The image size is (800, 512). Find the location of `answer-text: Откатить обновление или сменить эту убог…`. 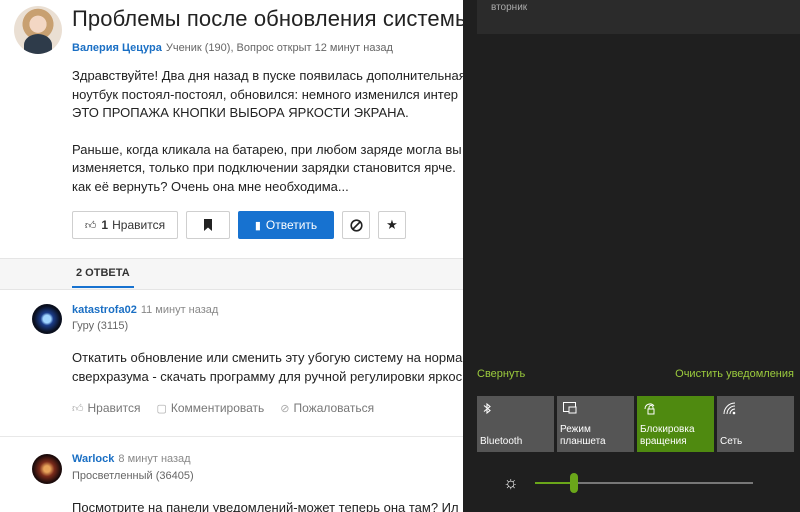

answer-text: Откатить обновление или сменить эту убог… is located at coordinates (267, 367).